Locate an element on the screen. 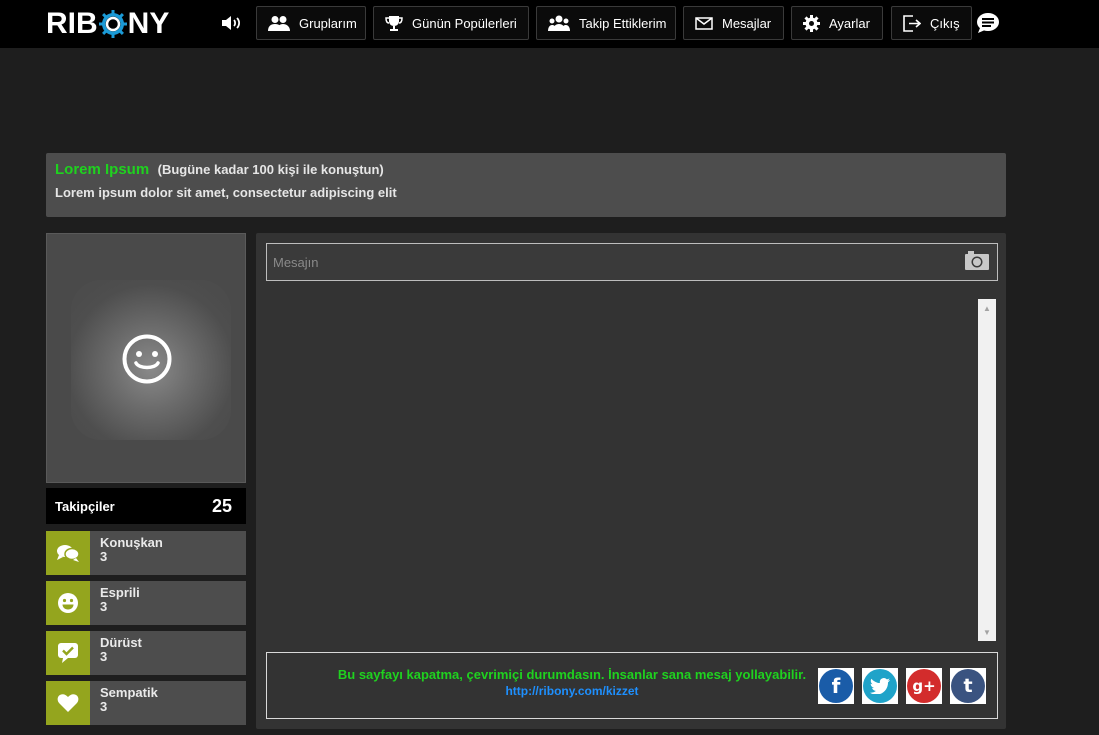 This screenshot has width=1099, height=735. scroll-down-arrow-icon: ▼ is located at coordinates (987, 632).